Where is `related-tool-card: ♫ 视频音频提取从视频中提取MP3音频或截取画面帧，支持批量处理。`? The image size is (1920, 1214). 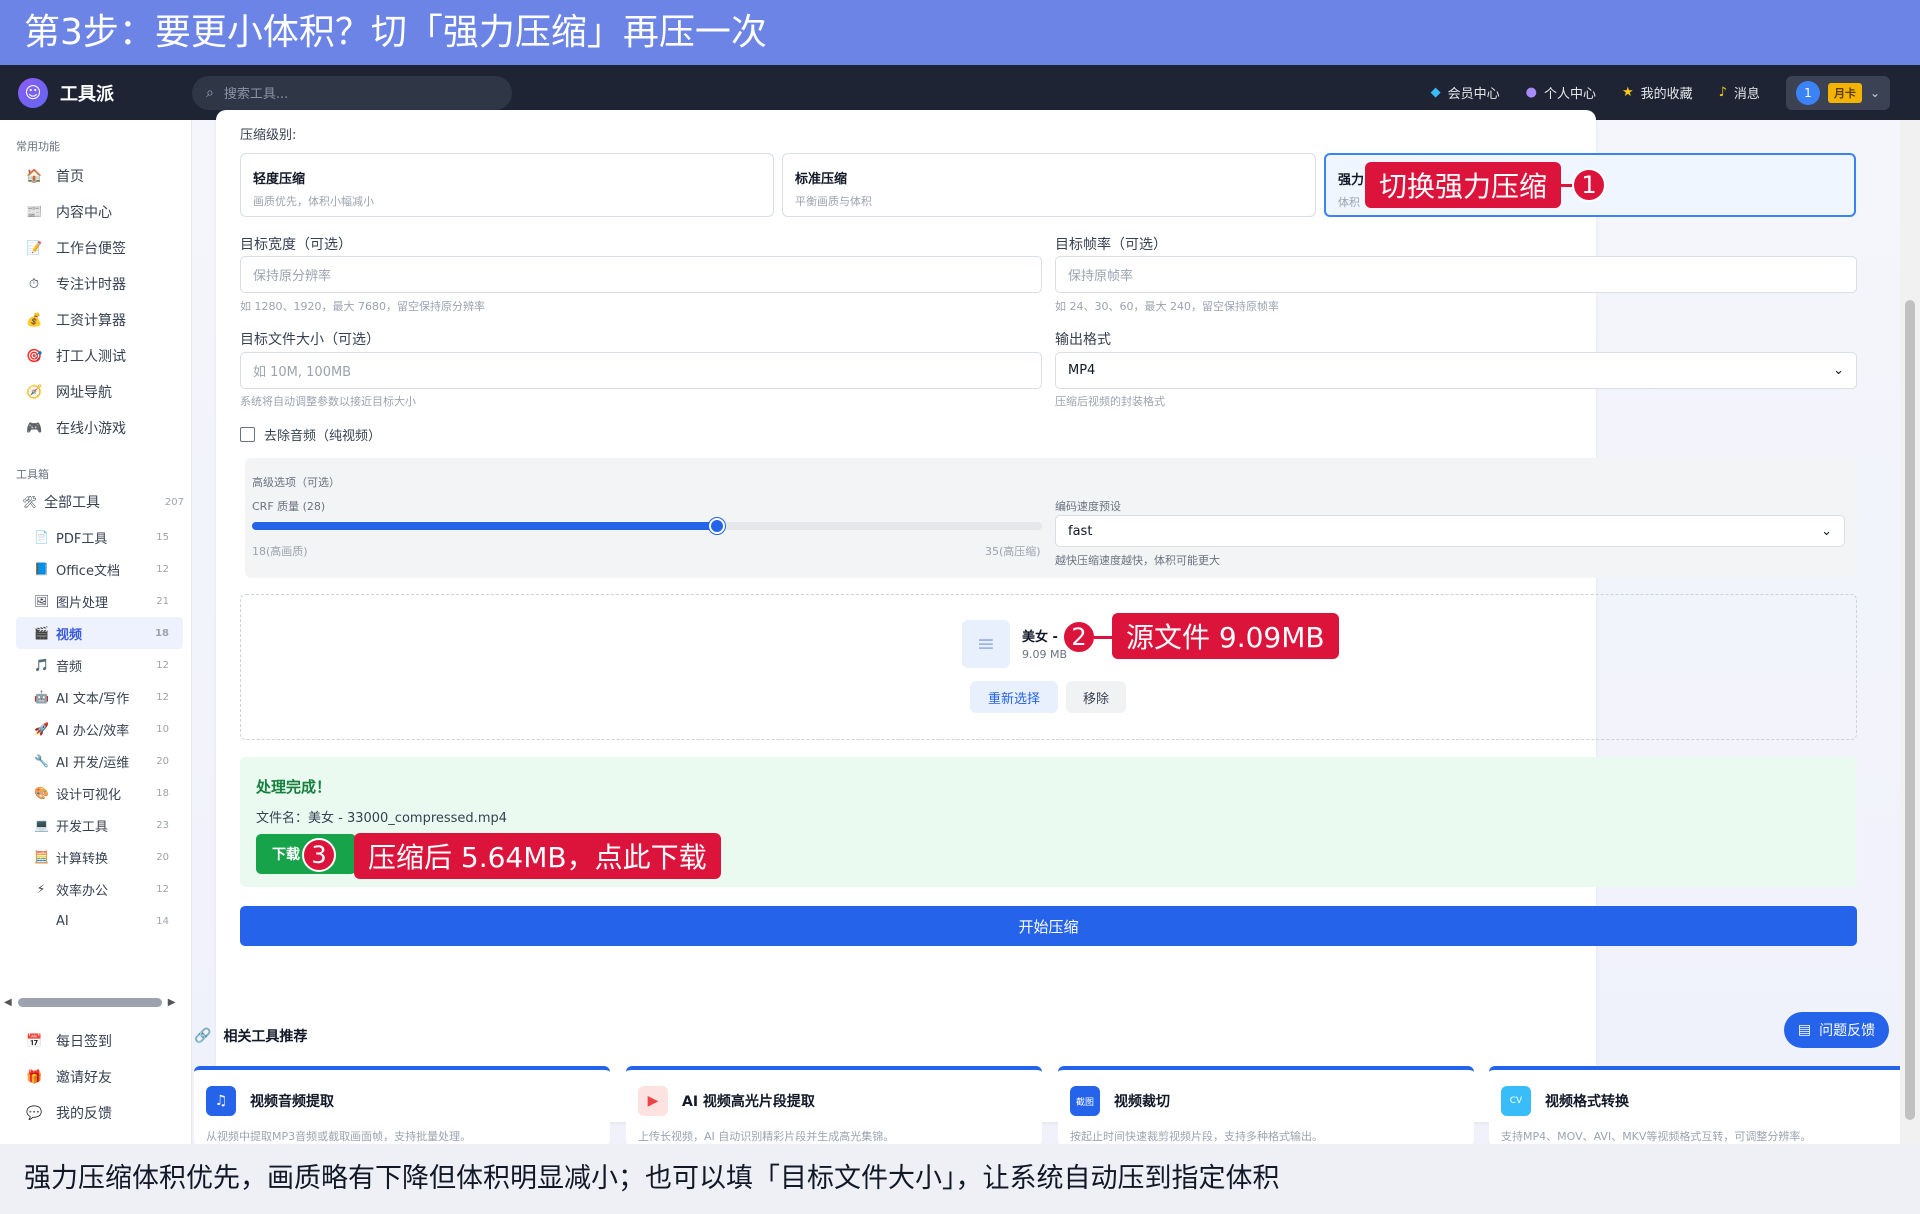
related-tool-card: ♫ 视频音频提取从视频中提取MP3音频或截取画面帧，支持批量处理。 is located at coordinates (402, 1106).